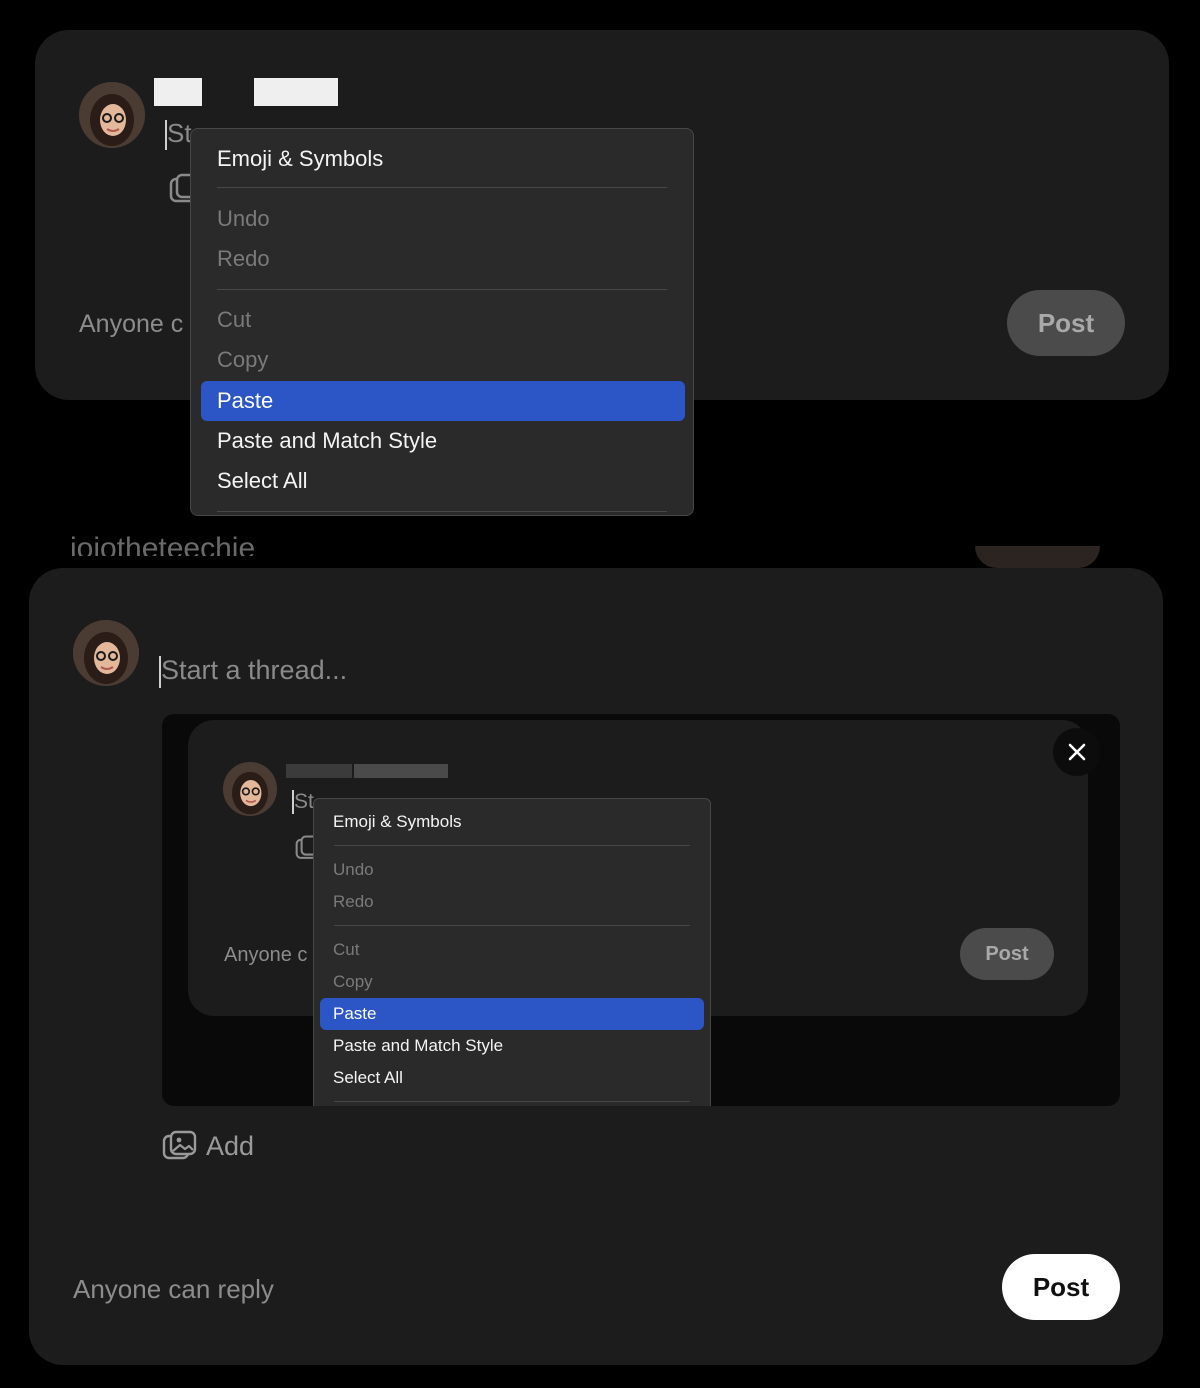 Image resolution: width=1200 pixels, height=1388 pixels. I want to click on remove-attachment-button, so click(1077, 752).